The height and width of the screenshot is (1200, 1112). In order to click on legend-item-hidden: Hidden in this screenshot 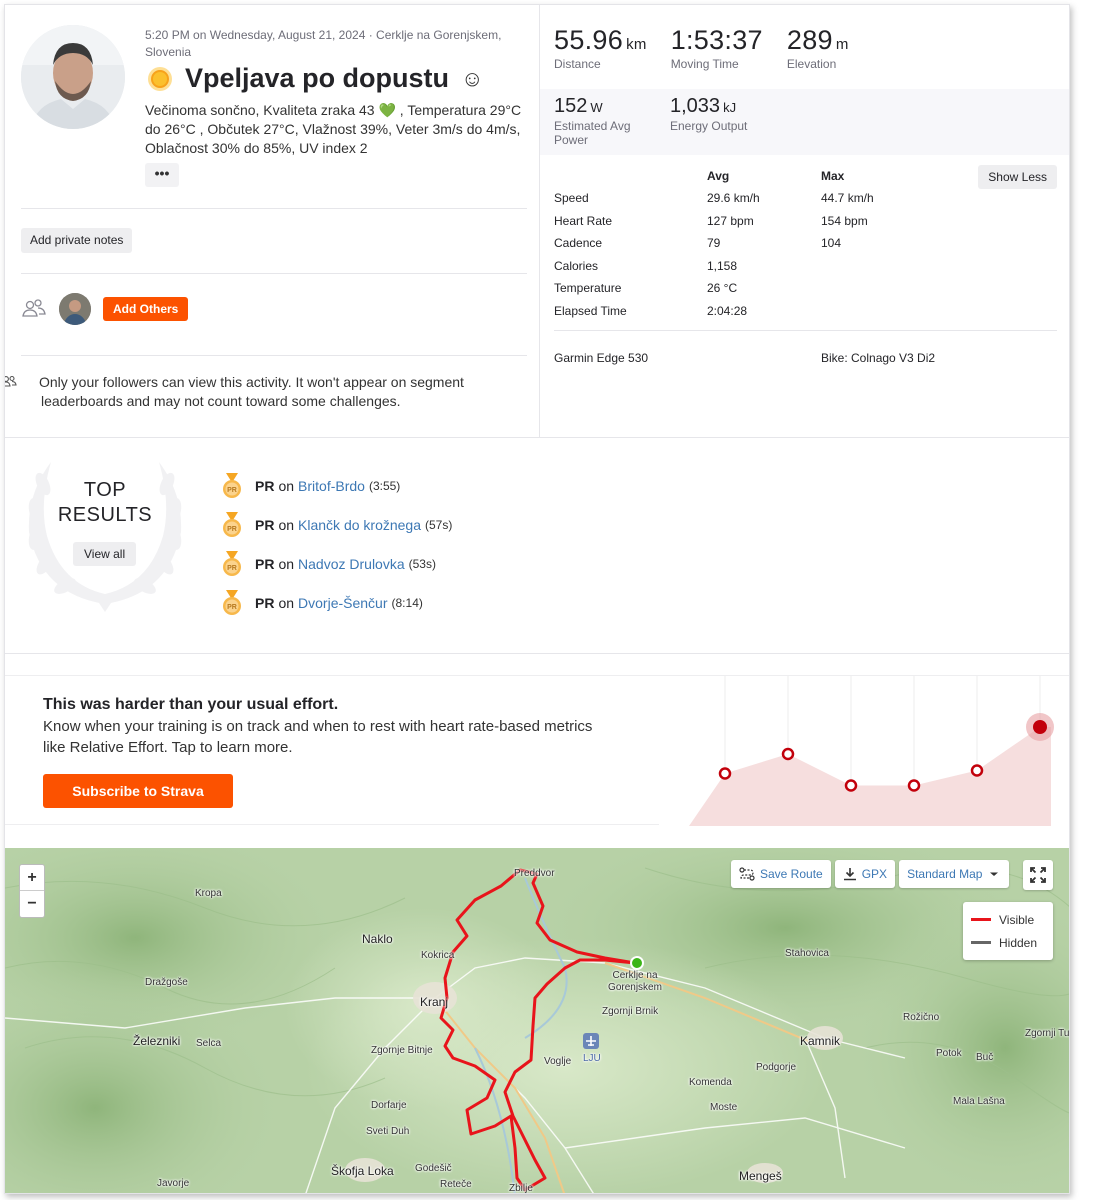, I will do `click(1008, 942)`.